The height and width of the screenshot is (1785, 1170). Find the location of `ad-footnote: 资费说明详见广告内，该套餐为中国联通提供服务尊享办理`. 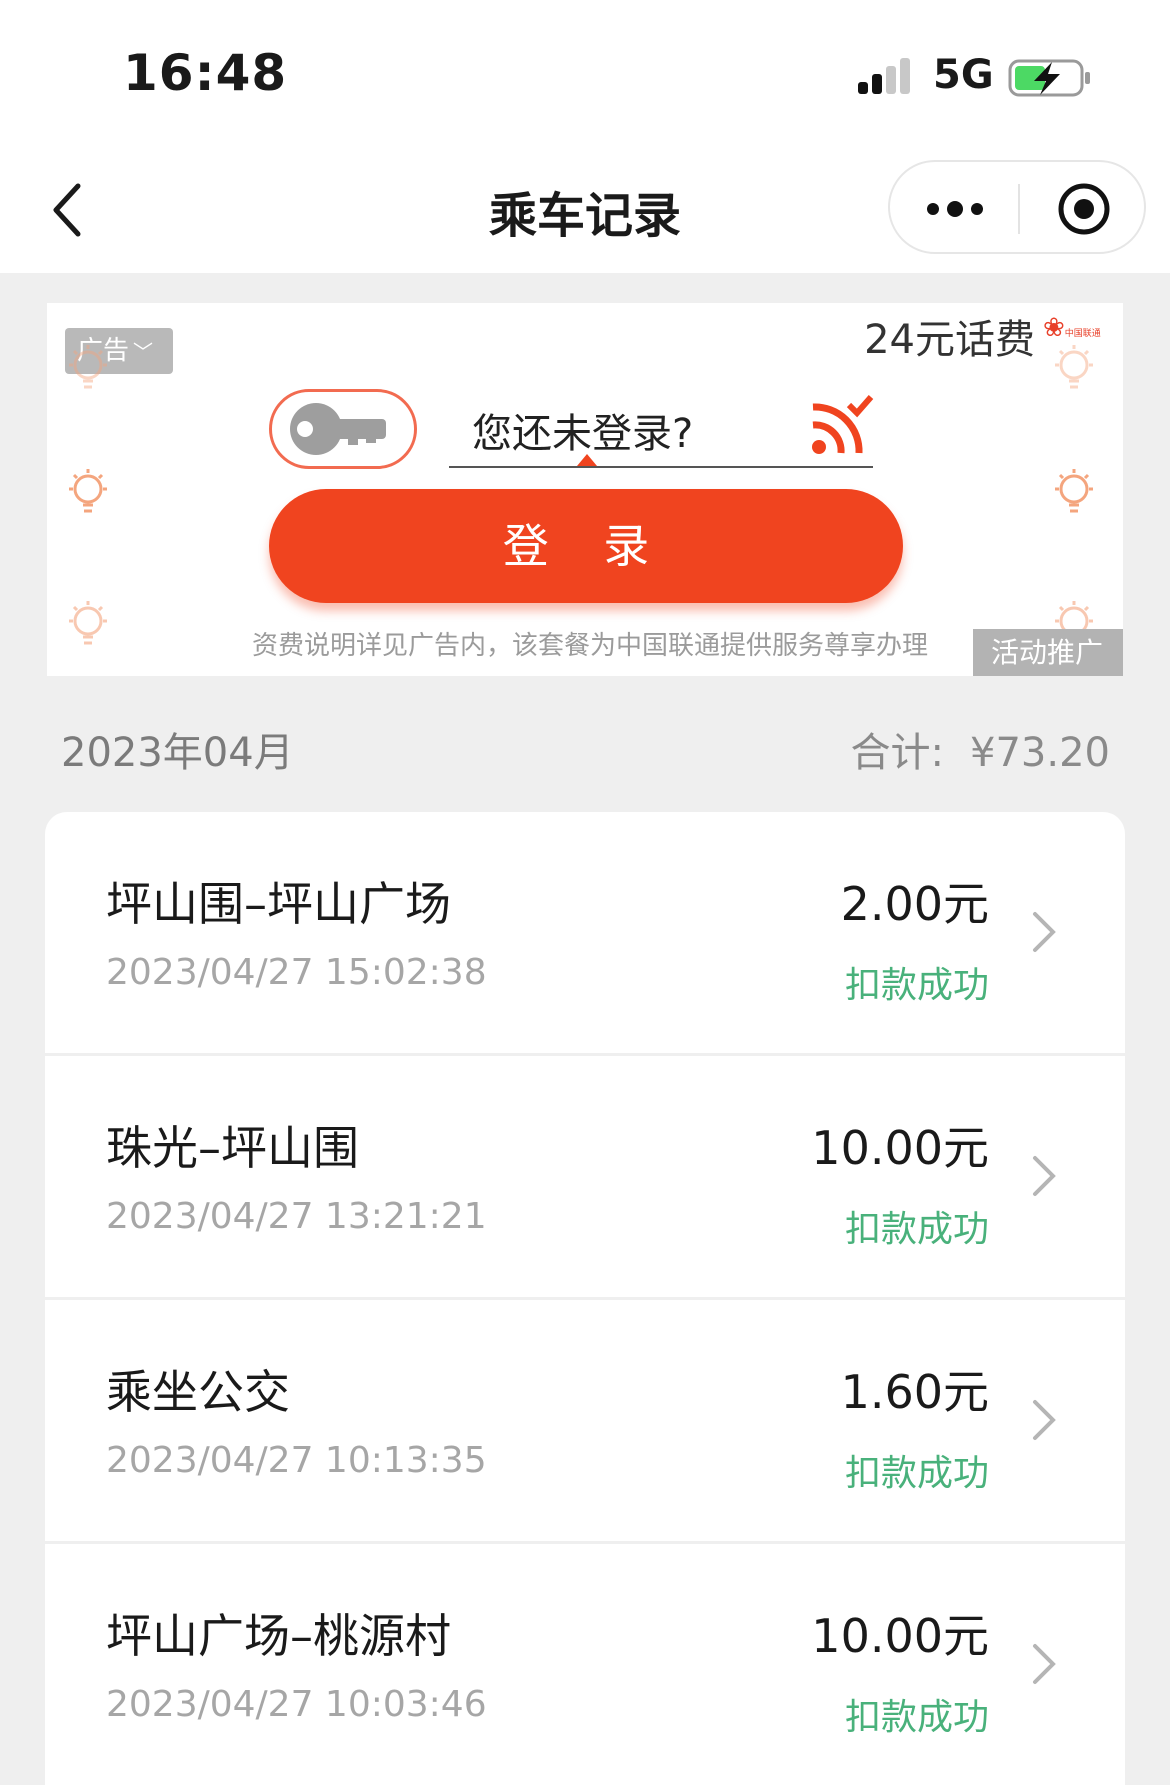

ad-footnote: 资费说明详见广告内，该套餐为中国联通提供服务尊享办理 is located at coordinates (590, 646).